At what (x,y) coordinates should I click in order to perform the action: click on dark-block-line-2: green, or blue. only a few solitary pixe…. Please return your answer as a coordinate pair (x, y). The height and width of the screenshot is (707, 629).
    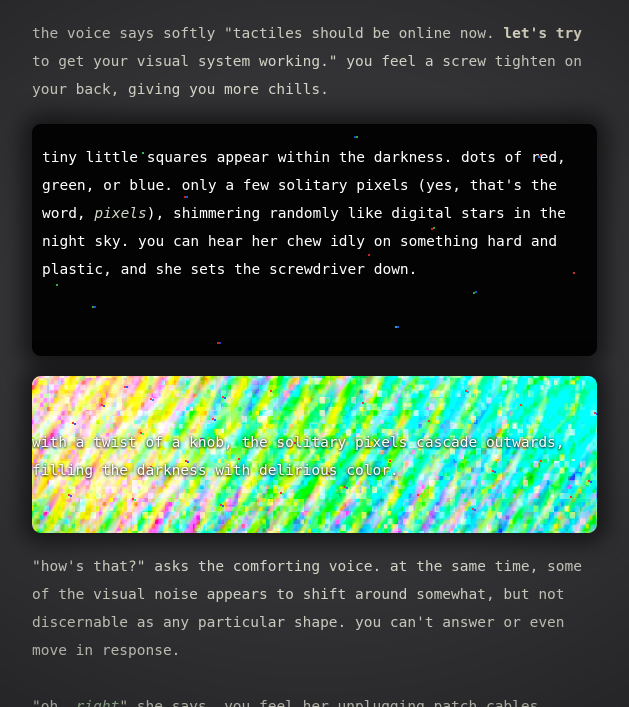
    Looking at the image, I should click on (300, 186).